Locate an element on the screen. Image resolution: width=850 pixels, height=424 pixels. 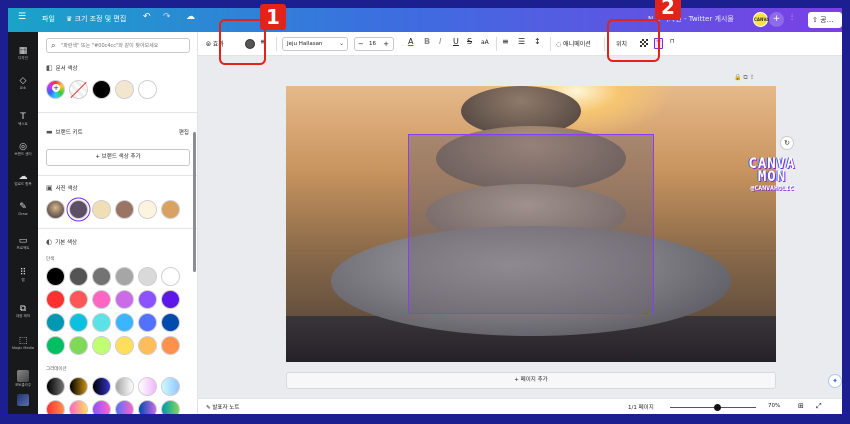
zoom-level: 70% is located at coordinates (774, 406).